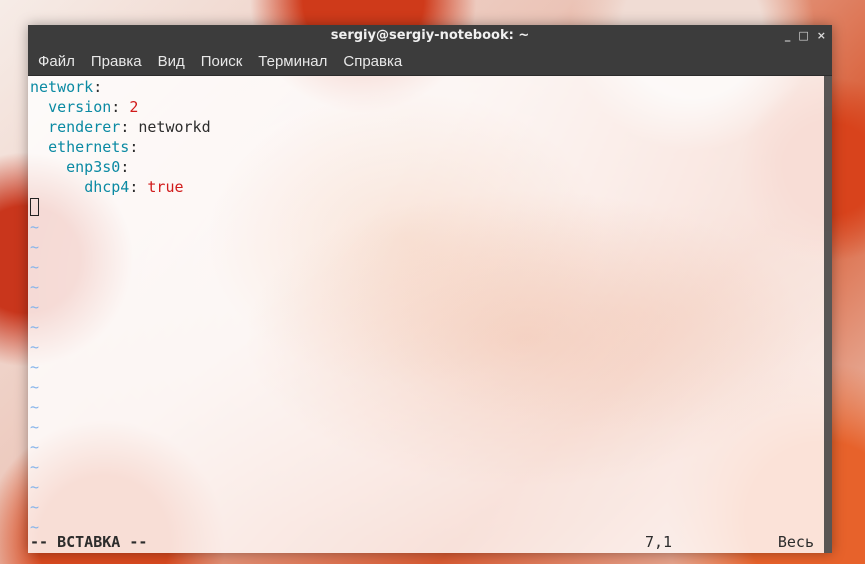  Describe the element at coordinates (84, 127) in the screenshot. I see `yaml-key: renderer` at that location.